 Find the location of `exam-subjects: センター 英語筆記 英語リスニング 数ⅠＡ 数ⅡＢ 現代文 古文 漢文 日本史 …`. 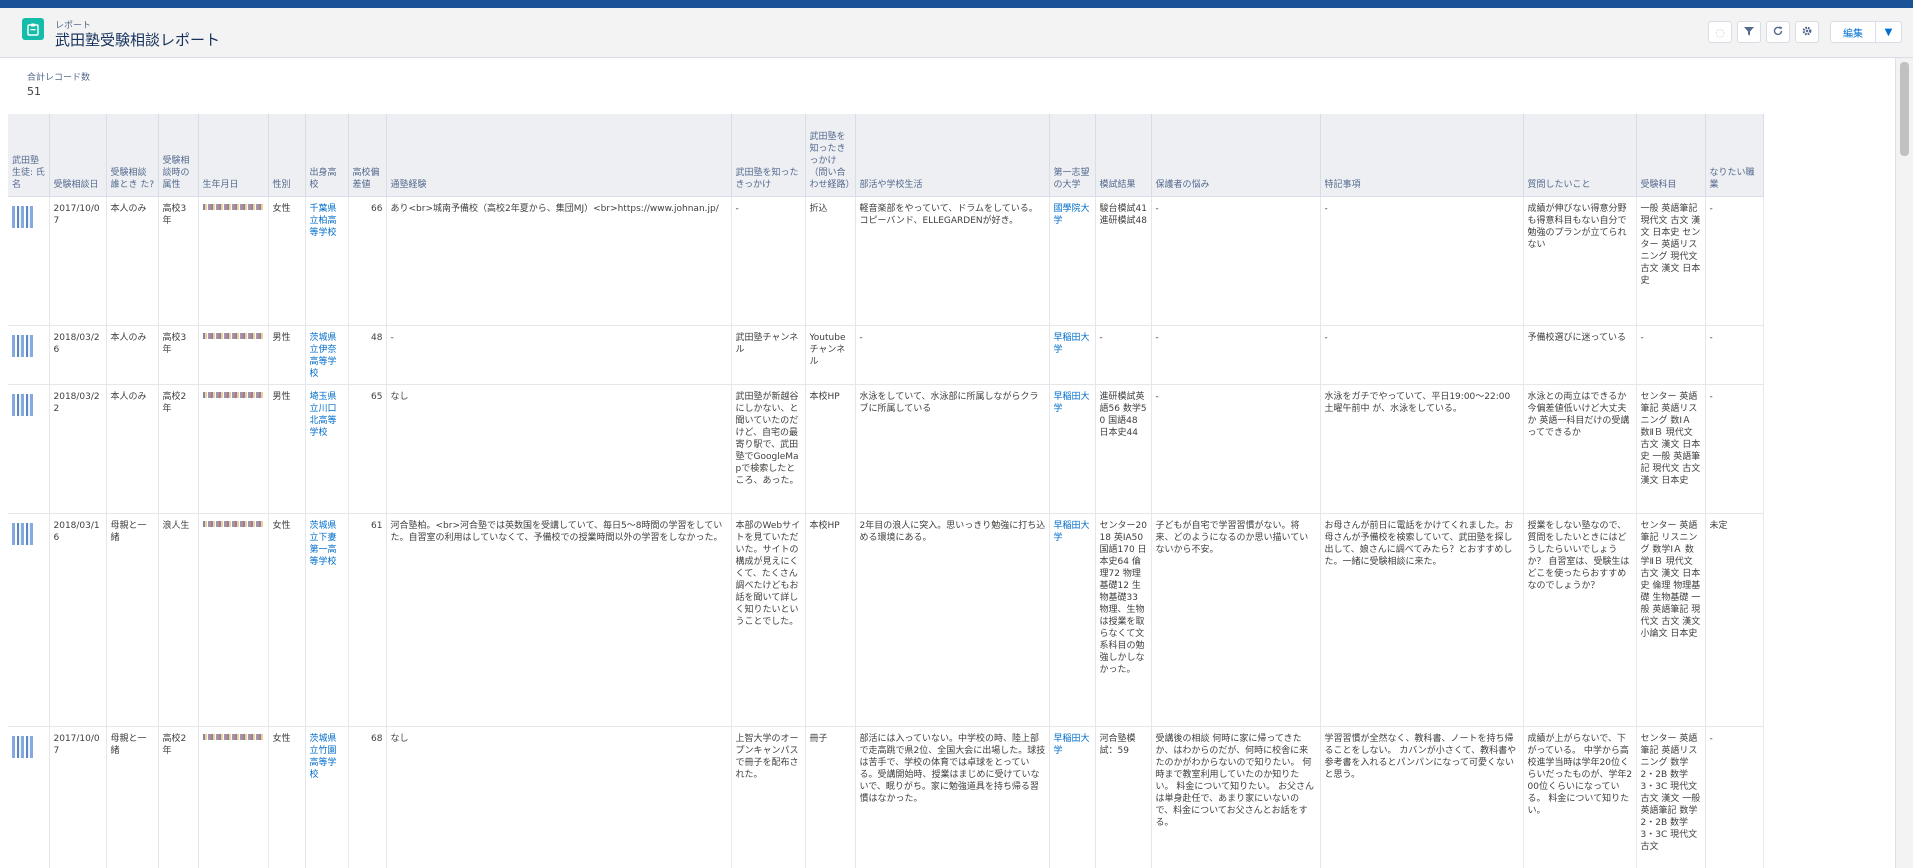

exam-subjects: センター 英語筆記 英語リスニング 数ⅠＡ 数ⅡＢ 現代文 古文 漢文 日本史 … is located at coordinates (1671, 449).